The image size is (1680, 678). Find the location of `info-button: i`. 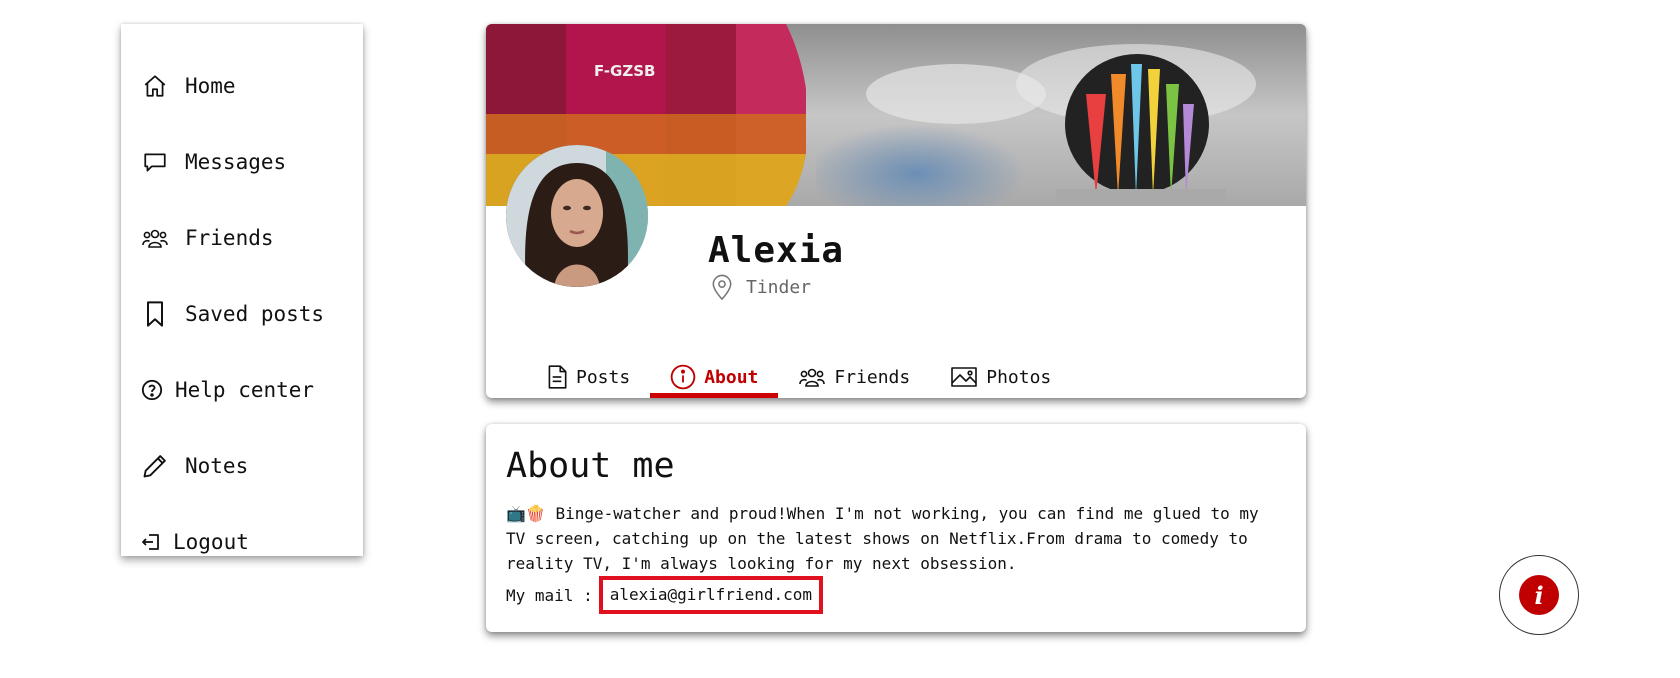

info-button: i is located at coordinates (1539, 595).